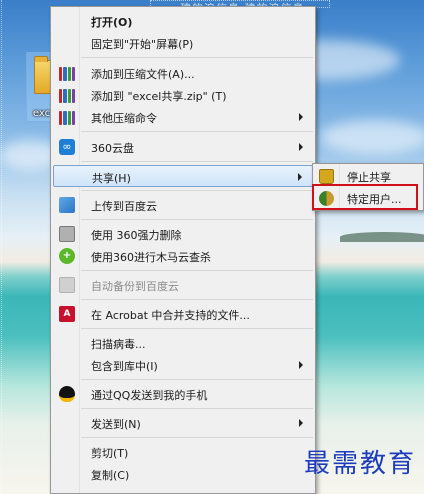  I want to click on menu-item-share: 共享(H), so click(183, 176).